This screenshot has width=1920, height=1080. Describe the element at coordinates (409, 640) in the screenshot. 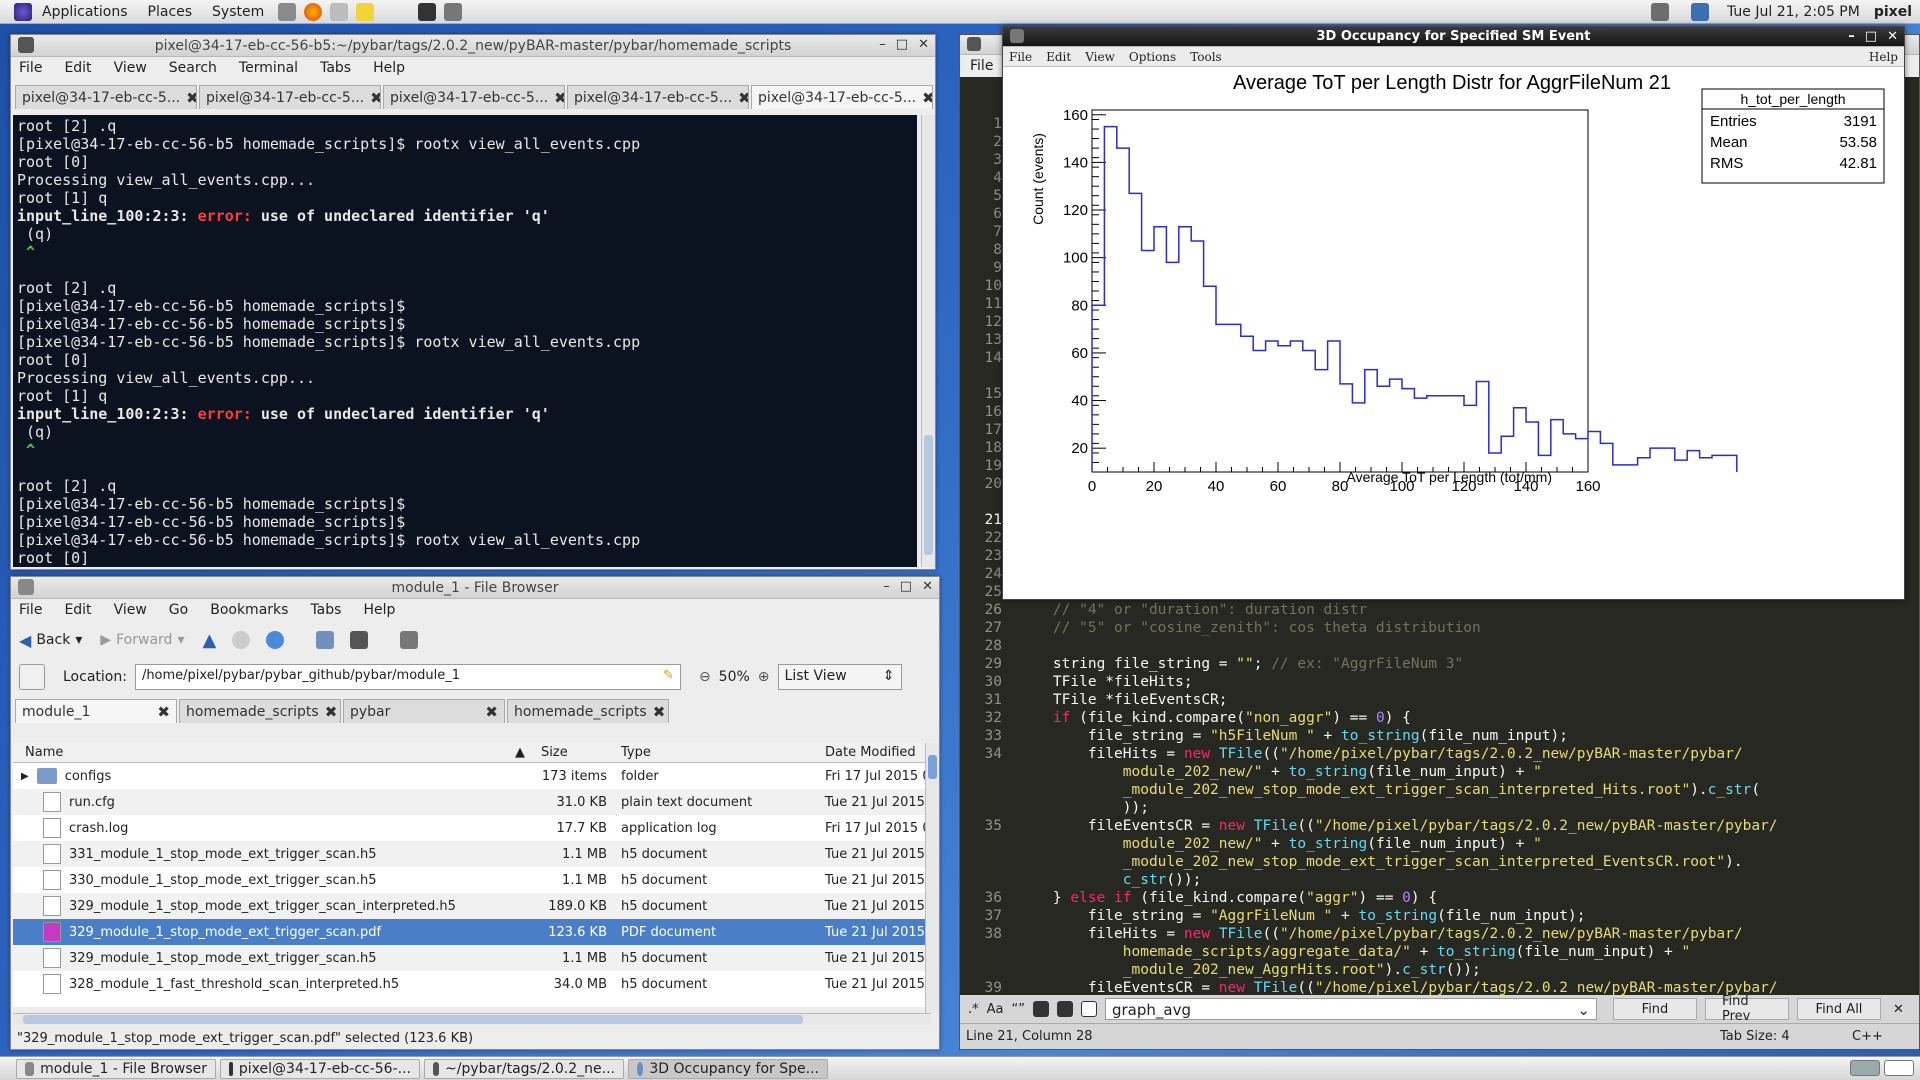

I see `search-icon` at that location.